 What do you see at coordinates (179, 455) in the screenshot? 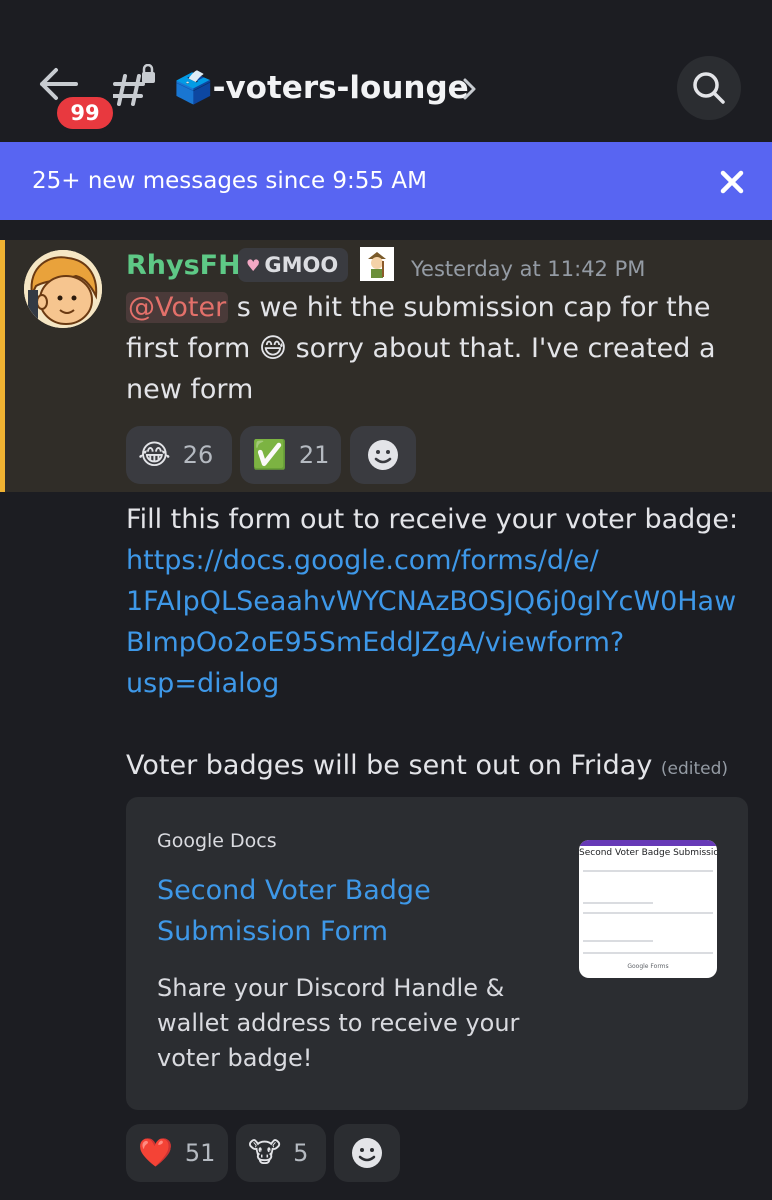
I see `reaction-joy: 😂 26` at bounding box center [179, 455].